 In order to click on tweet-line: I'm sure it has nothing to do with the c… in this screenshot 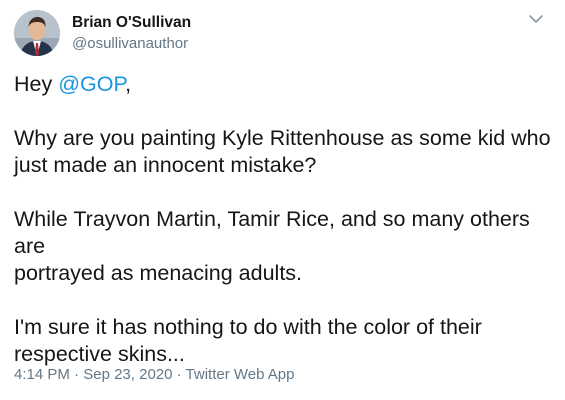, I will do `click(248, 327)`.